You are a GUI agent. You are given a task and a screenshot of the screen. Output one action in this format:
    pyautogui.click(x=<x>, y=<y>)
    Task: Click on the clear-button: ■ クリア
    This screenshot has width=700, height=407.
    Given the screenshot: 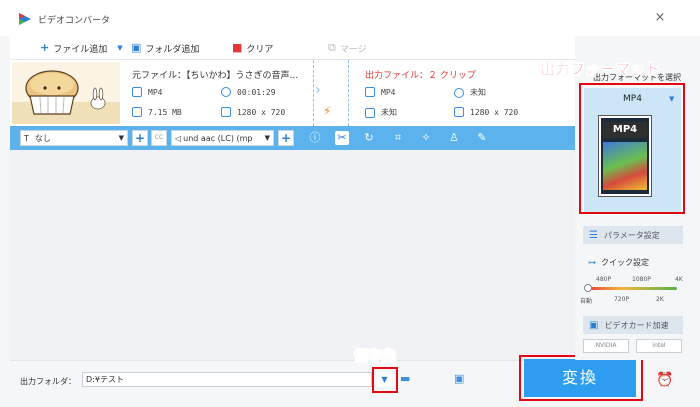 What is the action you would take?
    pyautogui.click(x=252, y=48)
    